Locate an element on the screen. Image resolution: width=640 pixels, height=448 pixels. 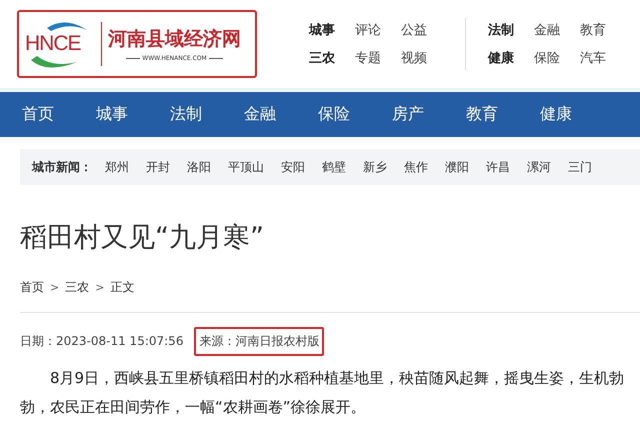
city-link: 焦作 is located at coordinates (416, 167).